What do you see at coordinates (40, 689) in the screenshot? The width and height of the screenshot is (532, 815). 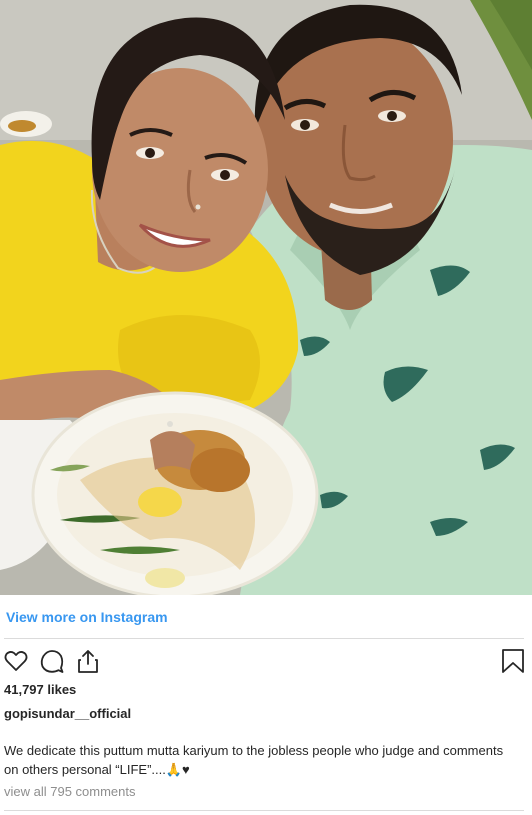 I see `likes-count: 41,797 likes` at bounding box center [40, 689].